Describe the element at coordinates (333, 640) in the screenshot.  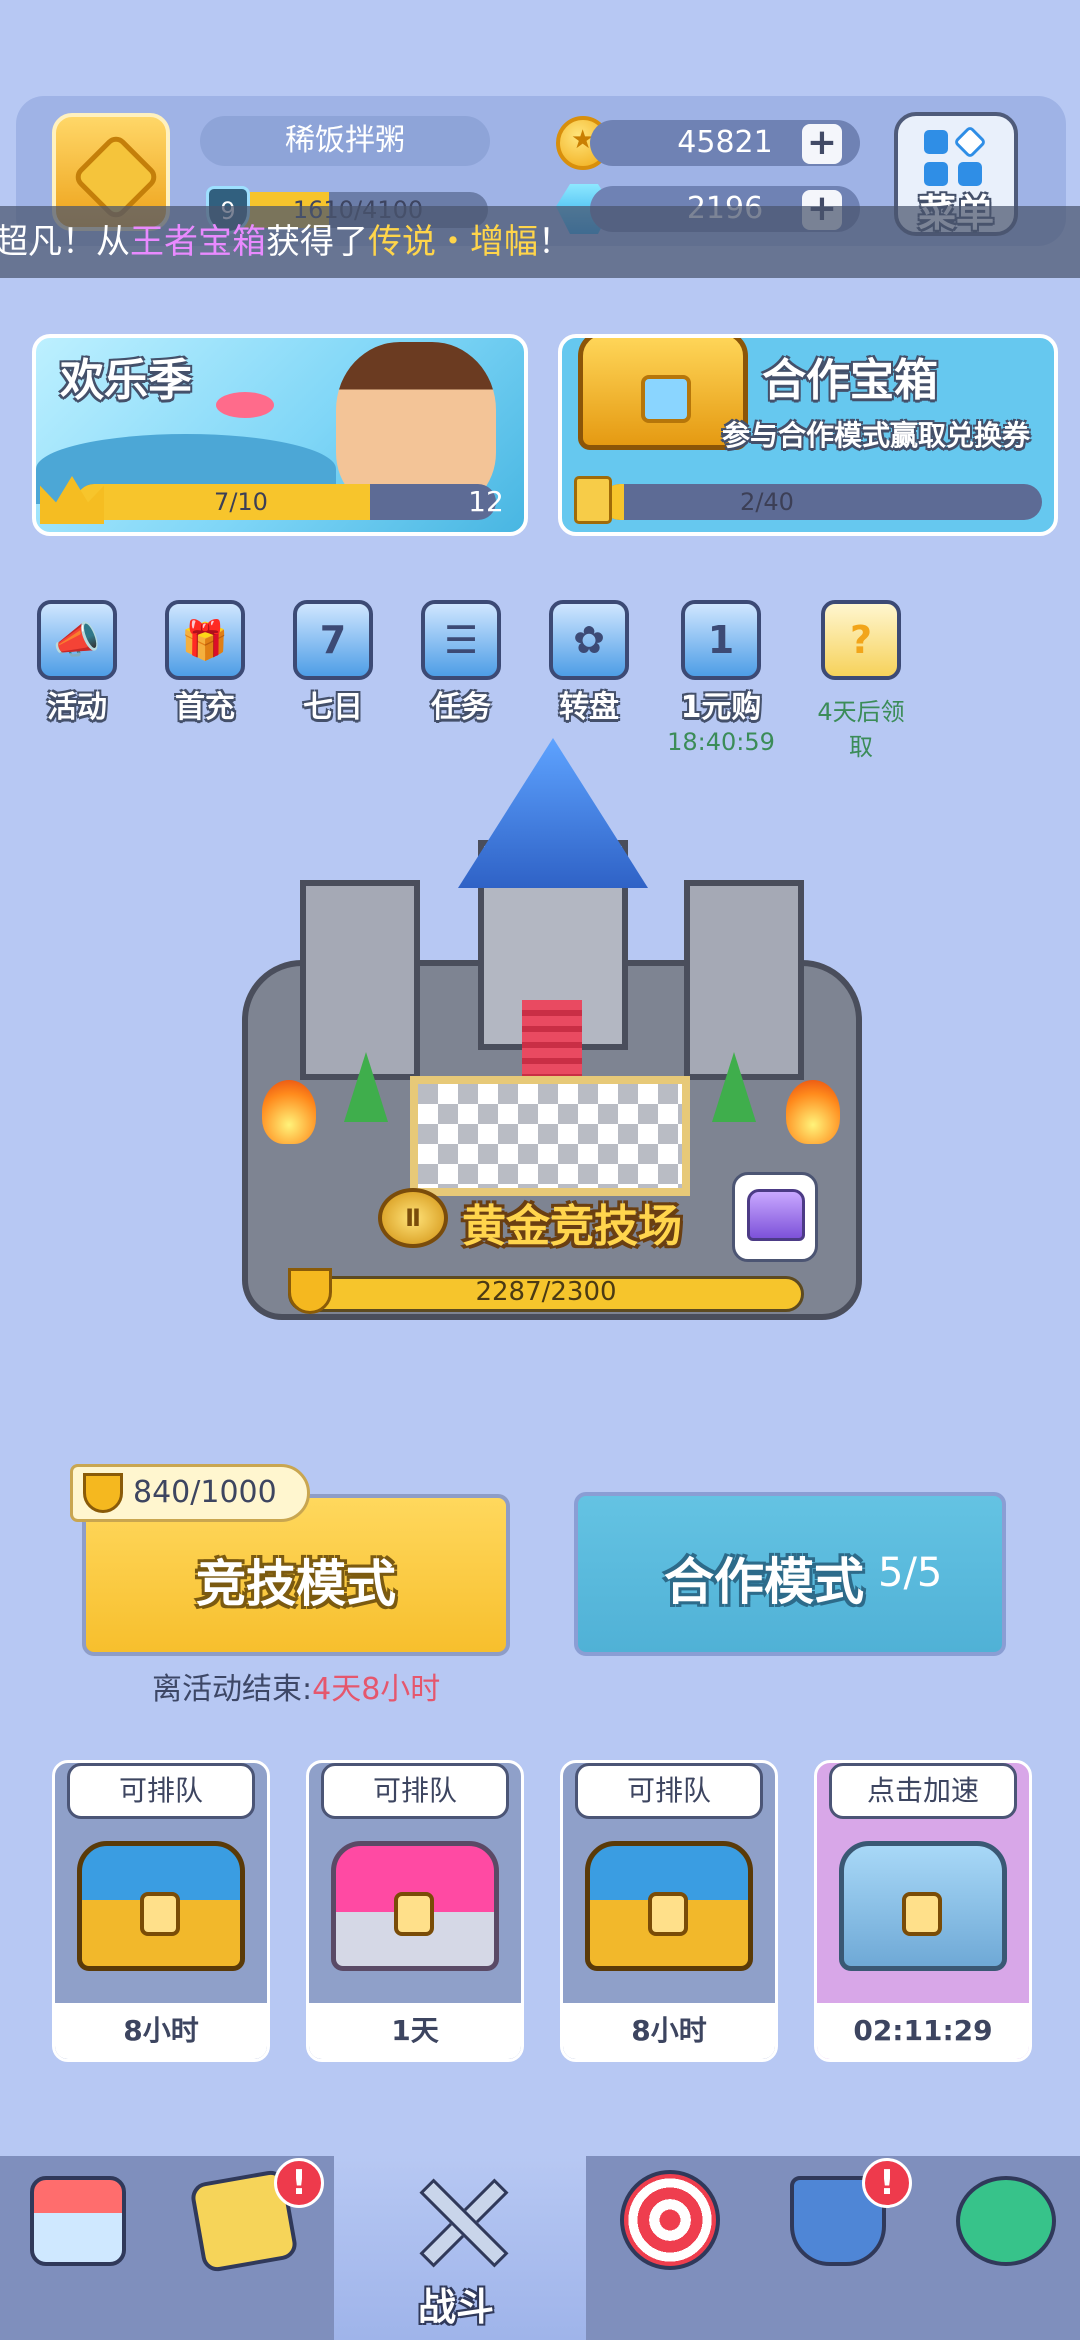
I see `seven-day-icon: 7` at that location.